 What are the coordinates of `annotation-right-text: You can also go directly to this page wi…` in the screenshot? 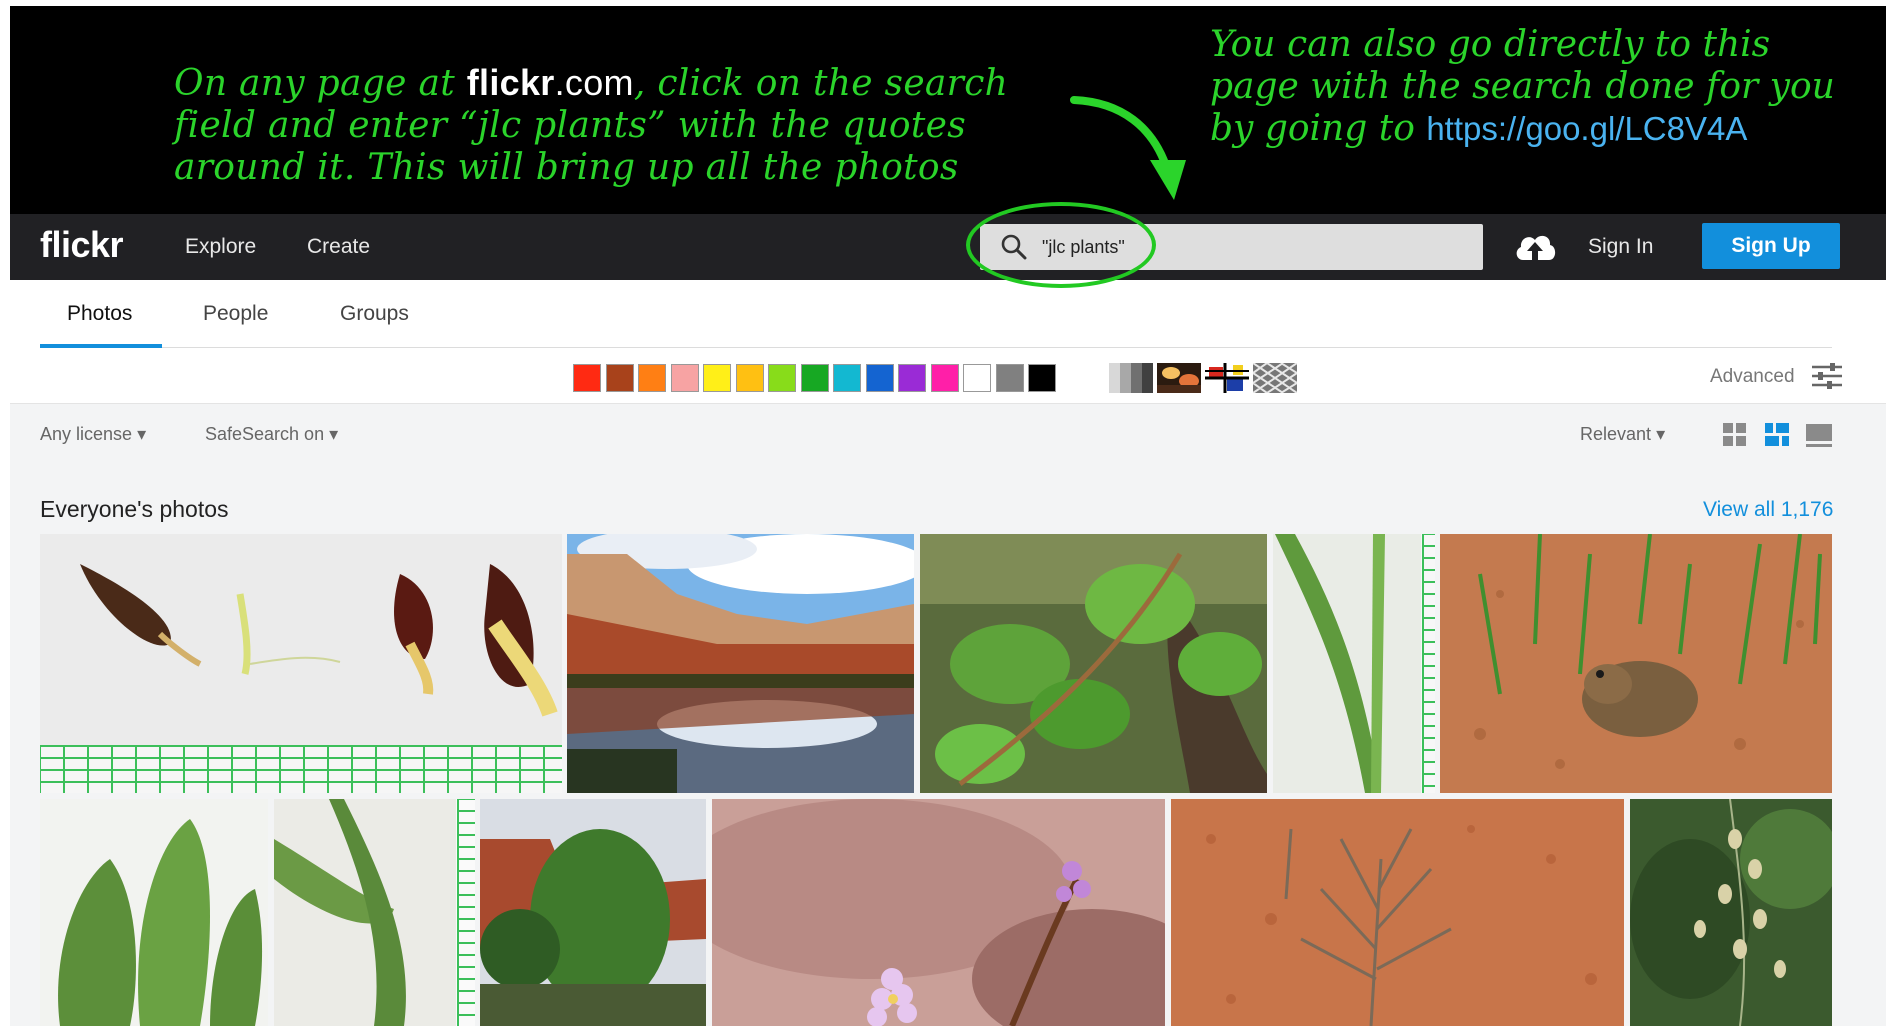 It's located at (1530, 87).